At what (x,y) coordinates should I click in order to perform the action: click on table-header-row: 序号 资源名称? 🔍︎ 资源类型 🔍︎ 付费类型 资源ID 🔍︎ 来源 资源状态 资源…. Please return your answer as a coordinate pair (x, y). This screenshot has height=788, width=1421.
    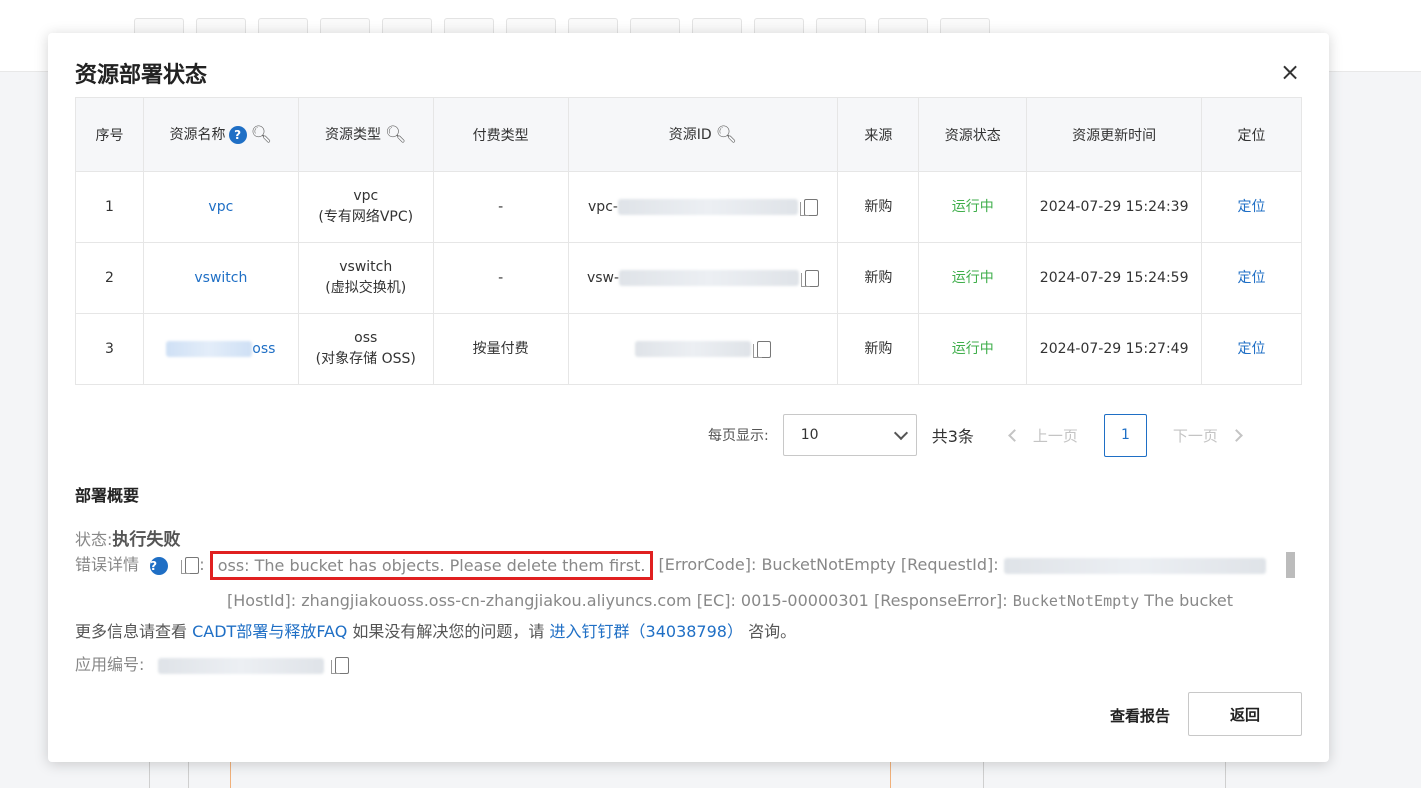
    Looking at the image, I should click on (688, 134).